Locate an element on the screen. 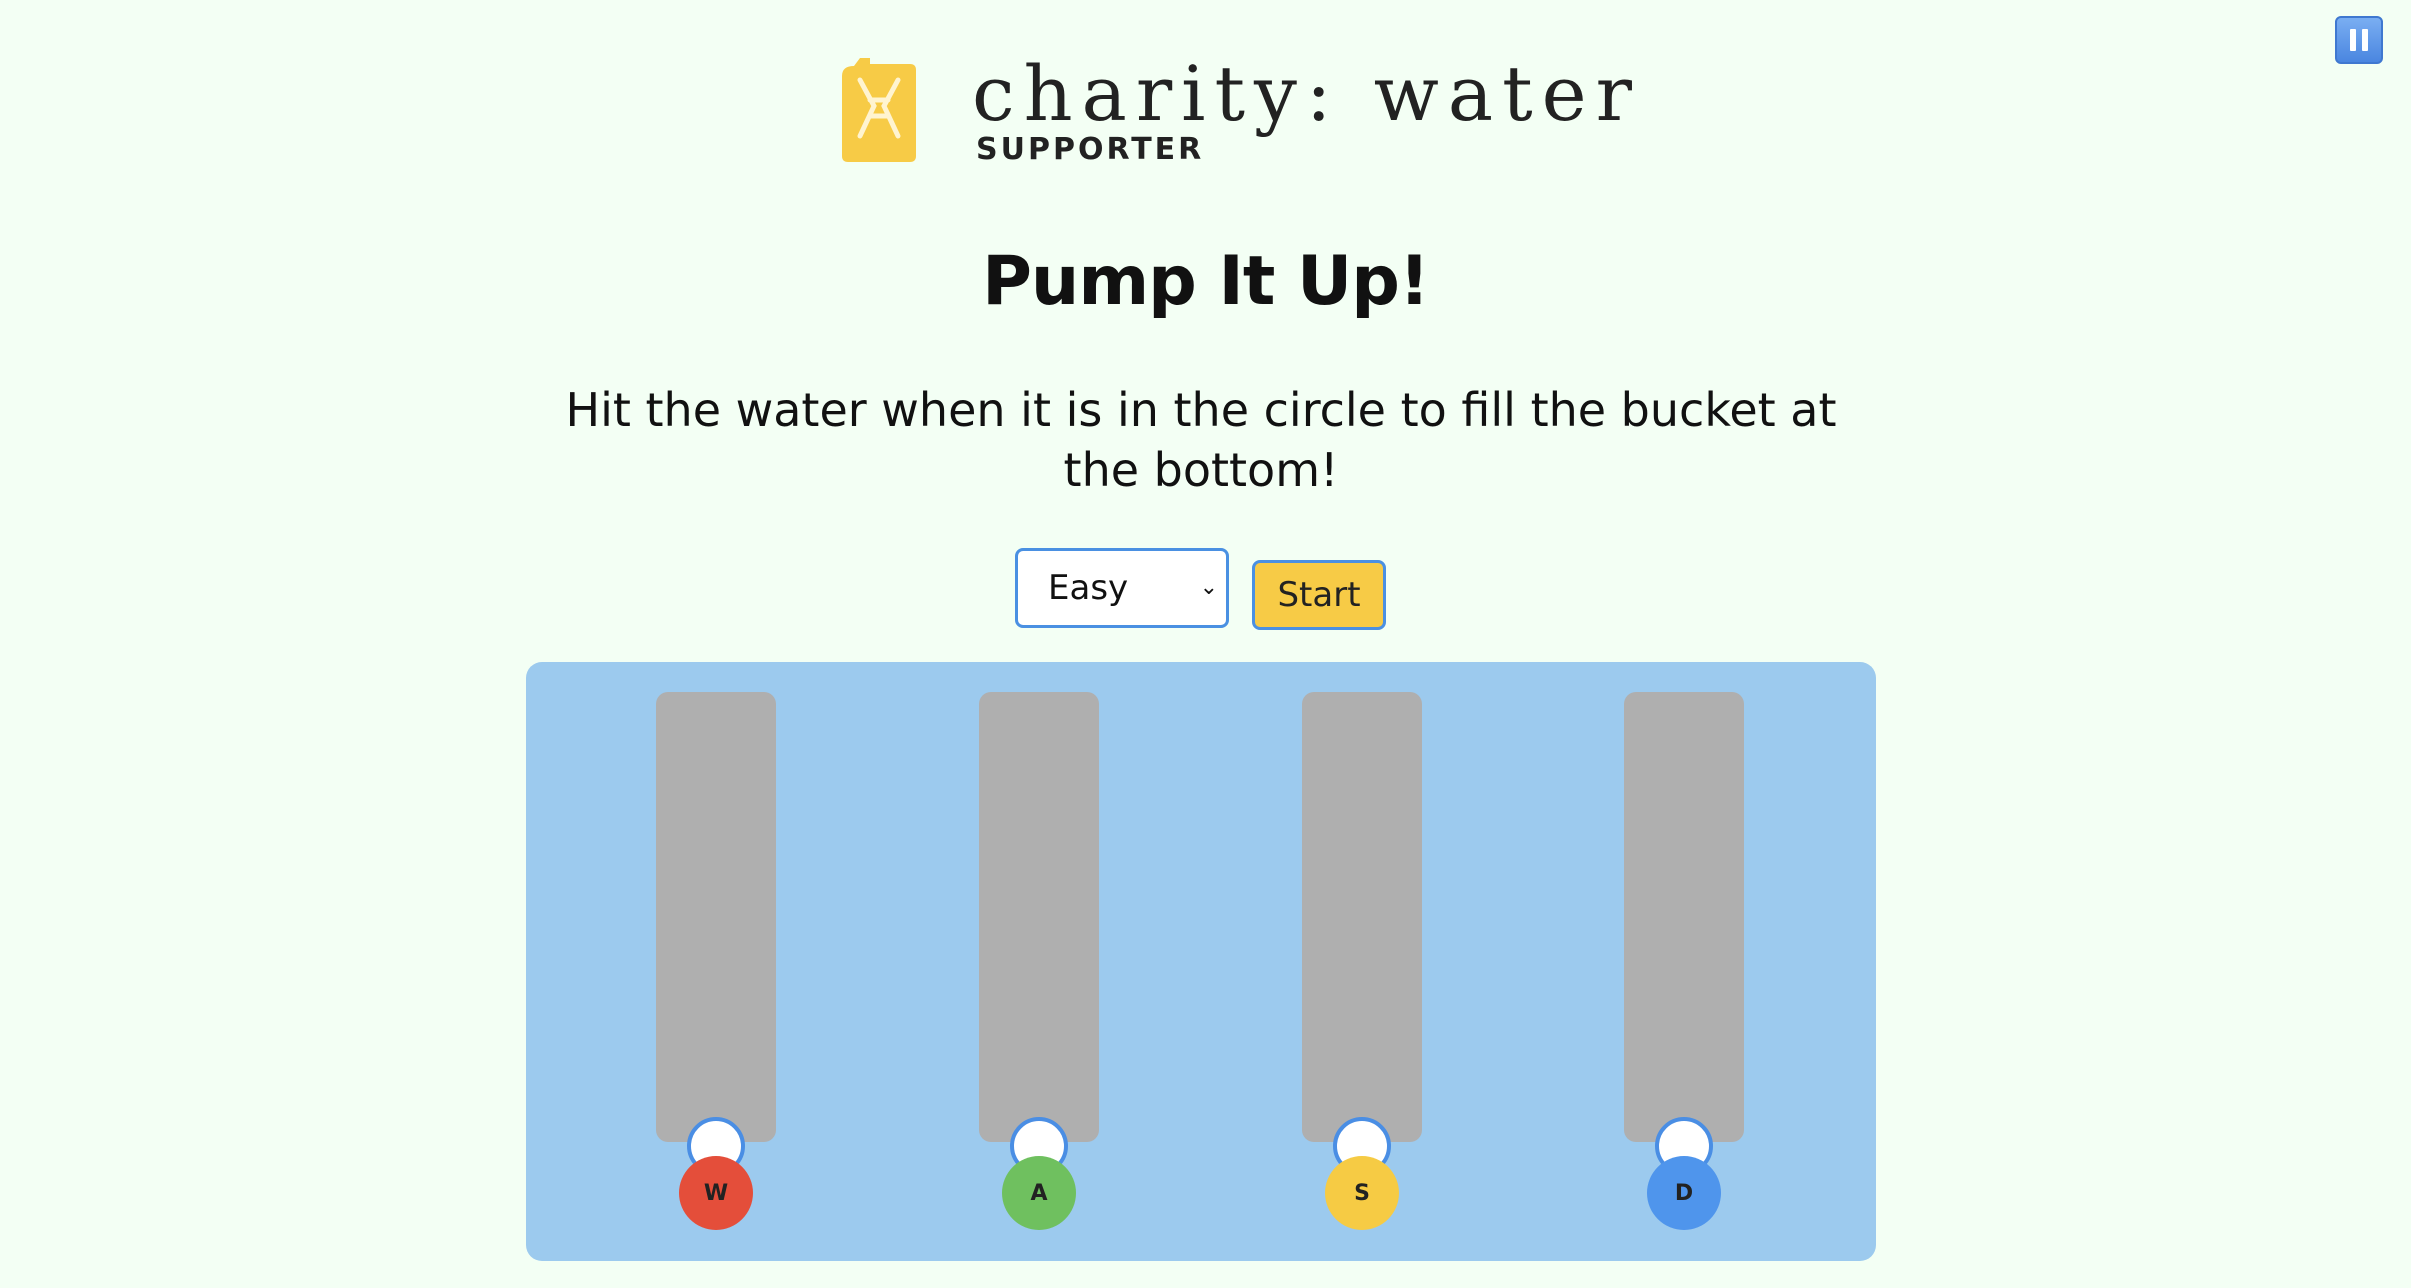  key-button-w: W is located at coordinates (716, 1193).